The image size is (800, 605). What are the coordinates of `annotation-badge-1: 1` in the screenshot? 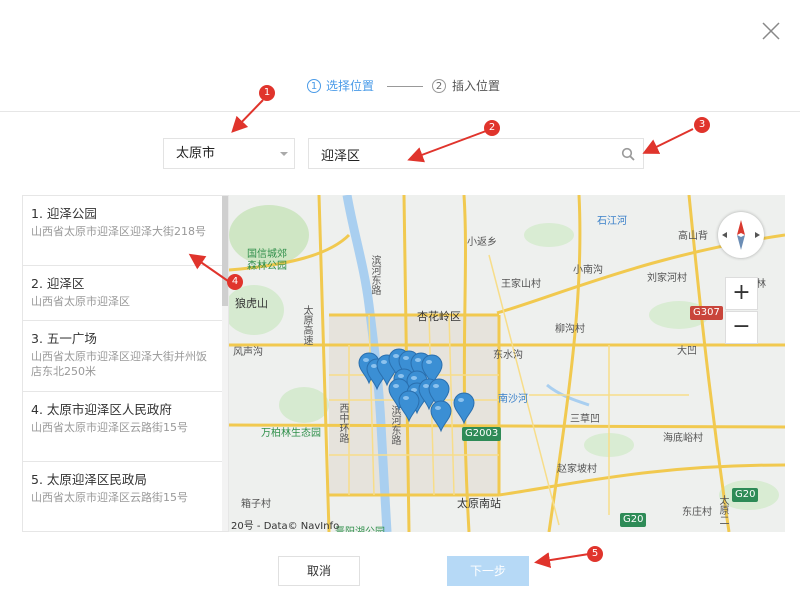 It's located at (267, 93).